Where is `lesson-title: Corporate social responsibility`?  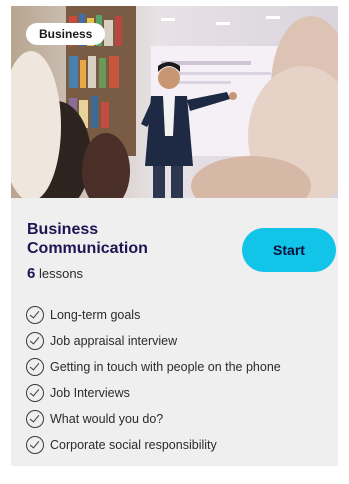
lesson-title: Corporate social responsibility is located at coordinates (133, 445).